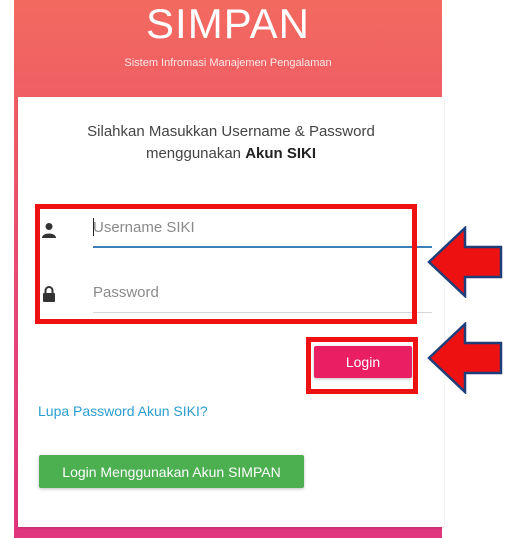 This screenshot has height=538, width=511. What do you see at coordinates (281, 153) in the screenshot?
I see `instruction-account-name: Akun SIKI` at bounding box center [281, 153].